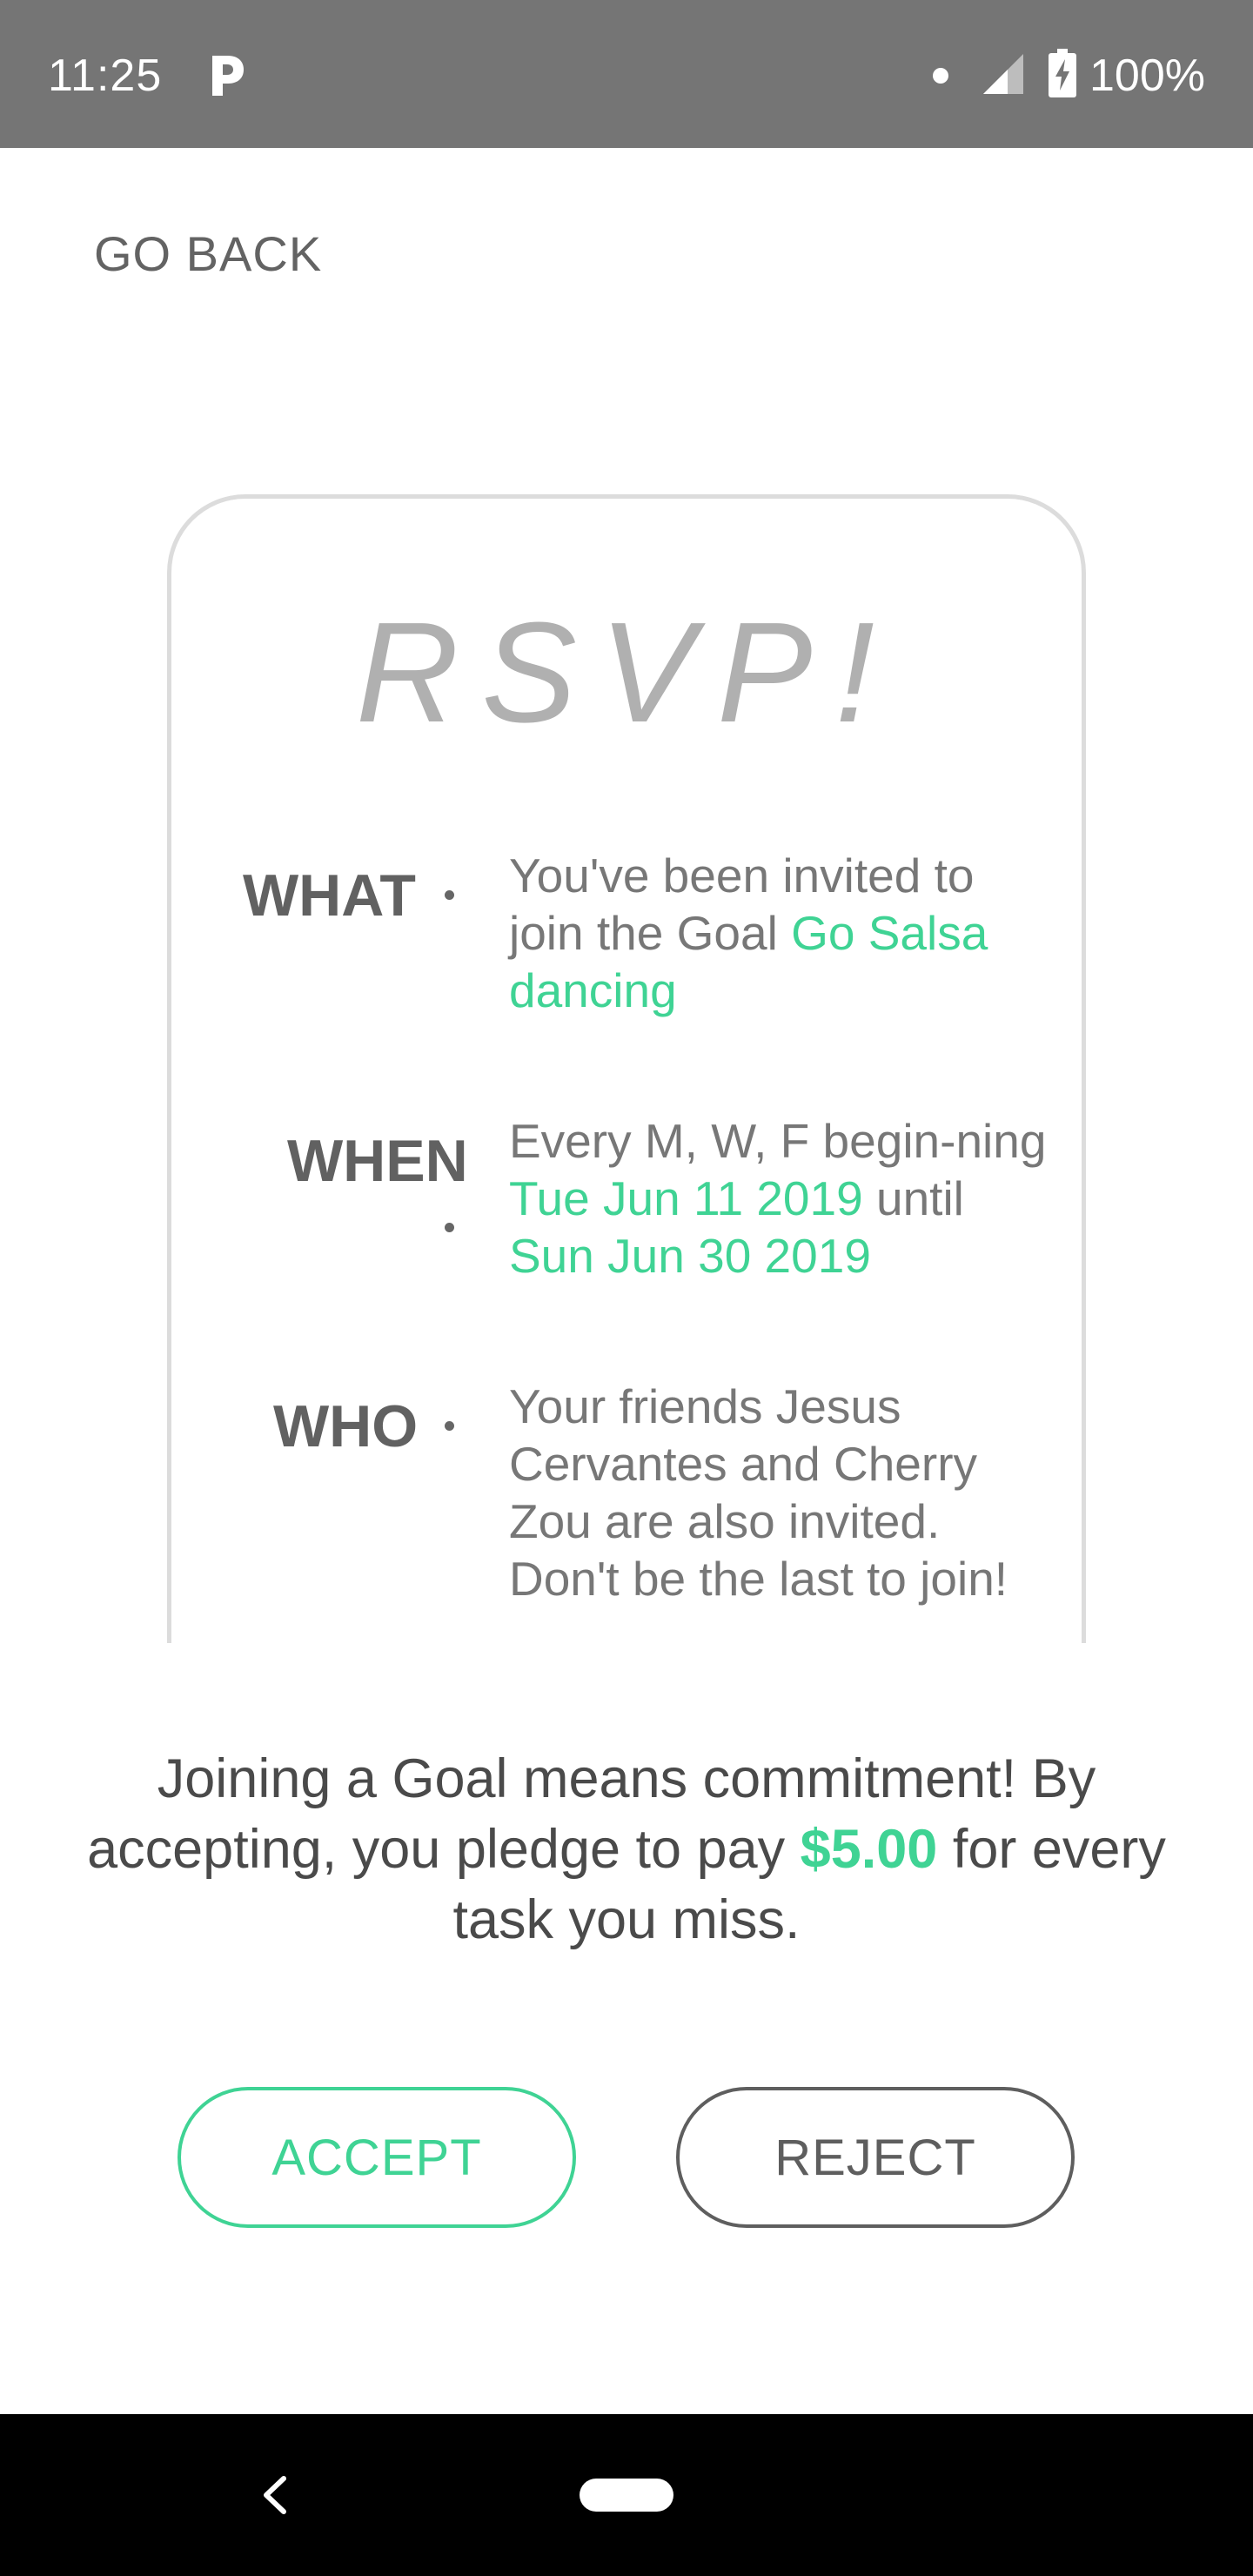 Image resolution: width=1253 pixels, height=2576 pixels. I want to click on notification-dot-icon, so click(940, 76).